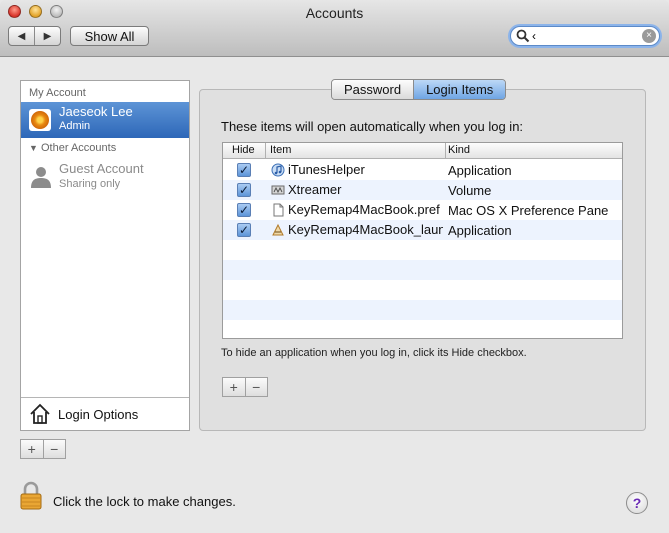  Describe the element at coordinates (234, 387) in the screenshot. I see `add-login-item-button: +` at that location.